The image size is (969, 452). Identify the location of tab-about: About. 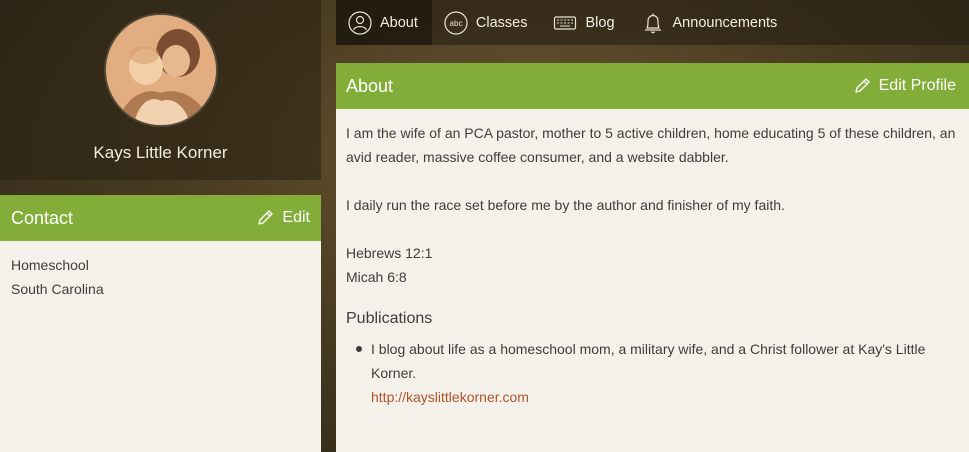
(384, 22).